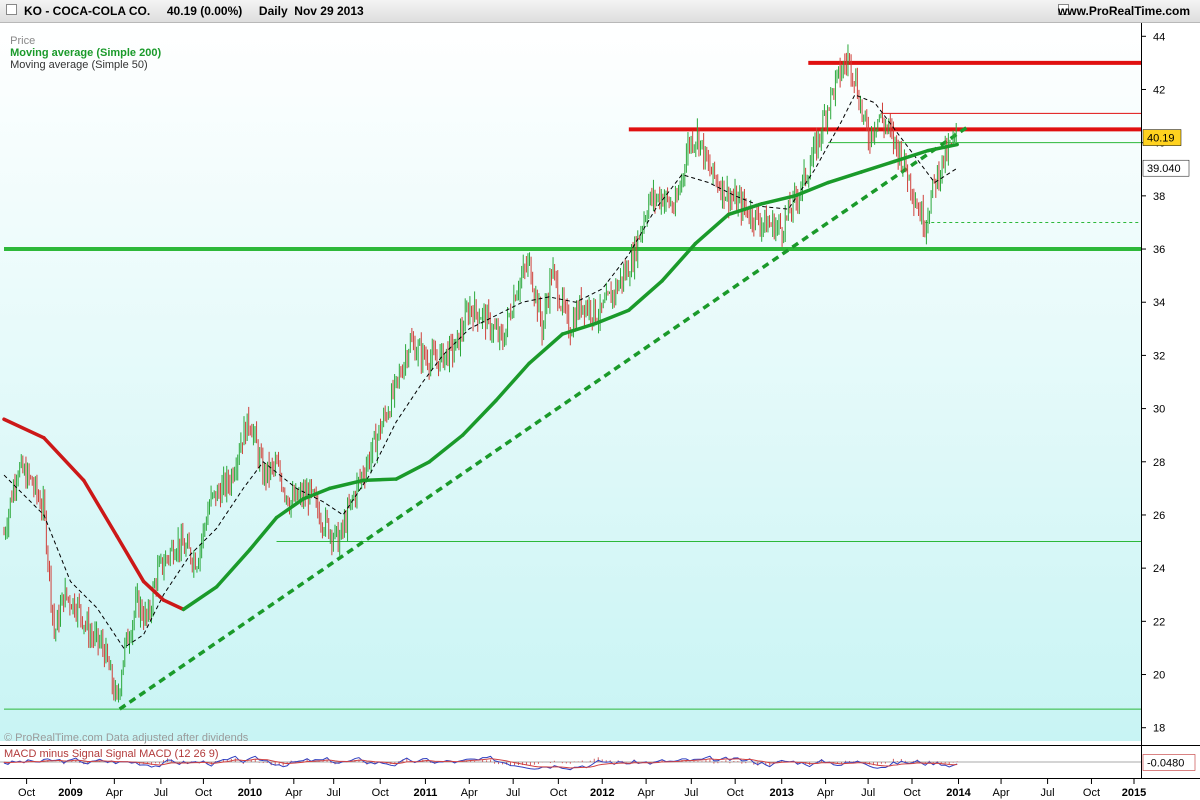 This screenshot has width=1200, height=800. What do you see at coordinates (250, 793) in the screenshot?
I see `x-tick-label: 2010` at bounding box center [250, 793].